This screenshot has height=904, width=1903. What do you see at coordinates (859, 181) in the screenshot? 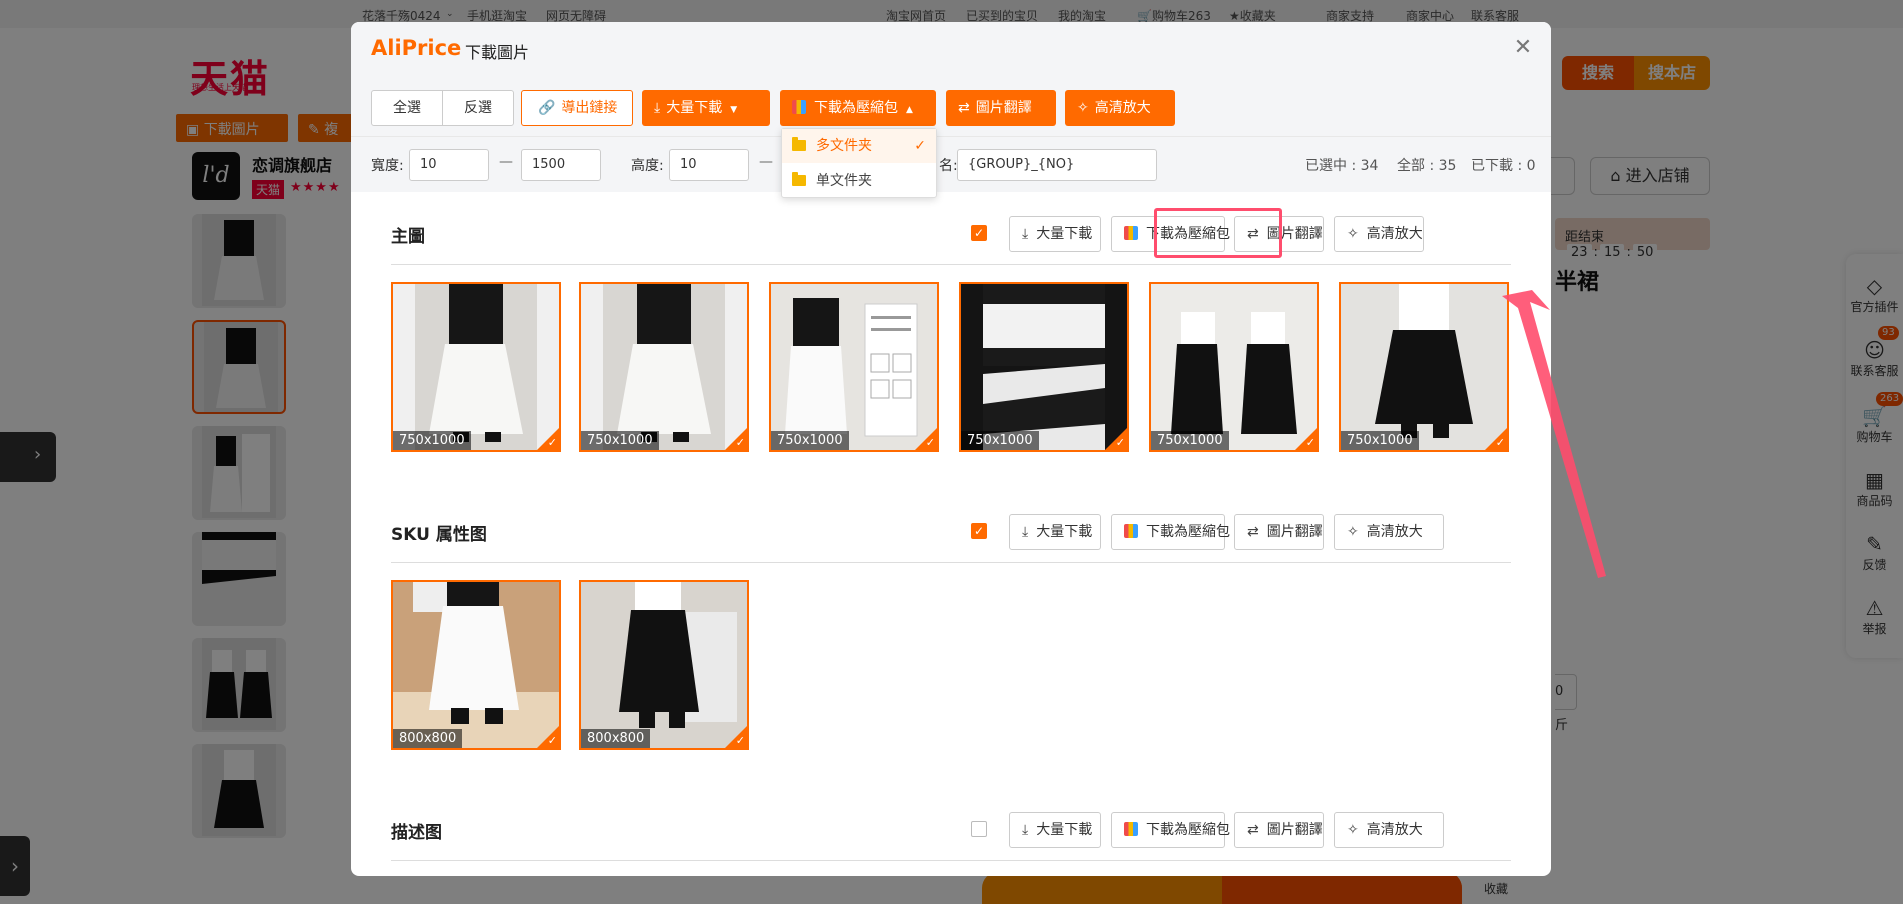
I see `single-folder-option: 单文件夹` at bounding box center [859, 181].